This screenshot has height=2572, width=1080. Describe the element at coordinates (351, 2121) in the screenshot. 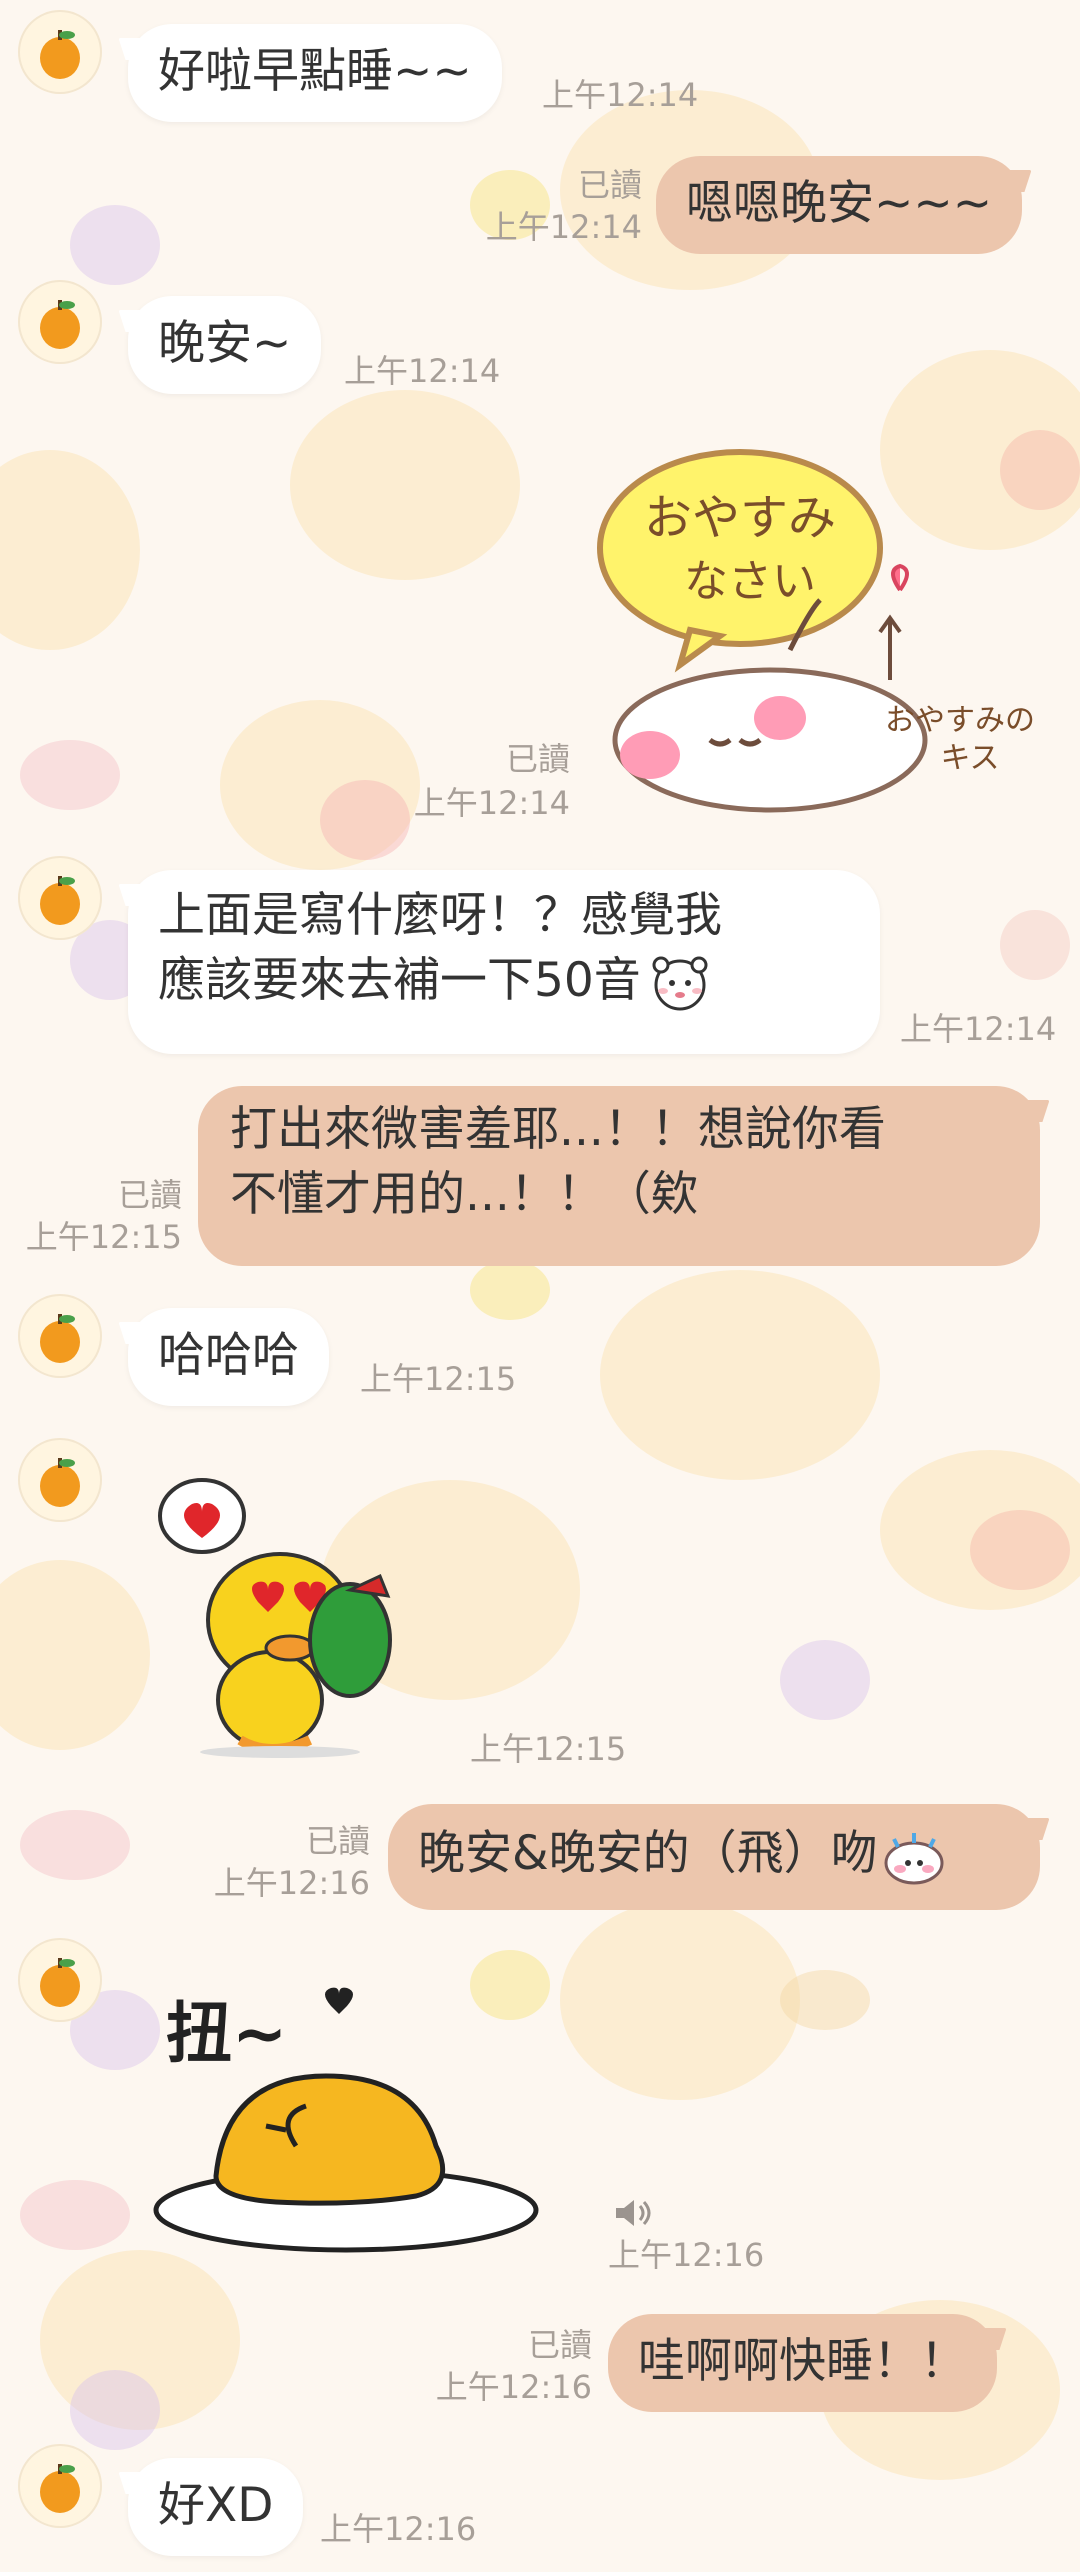

I see `gudetama-sticker: 扭~` at that location.